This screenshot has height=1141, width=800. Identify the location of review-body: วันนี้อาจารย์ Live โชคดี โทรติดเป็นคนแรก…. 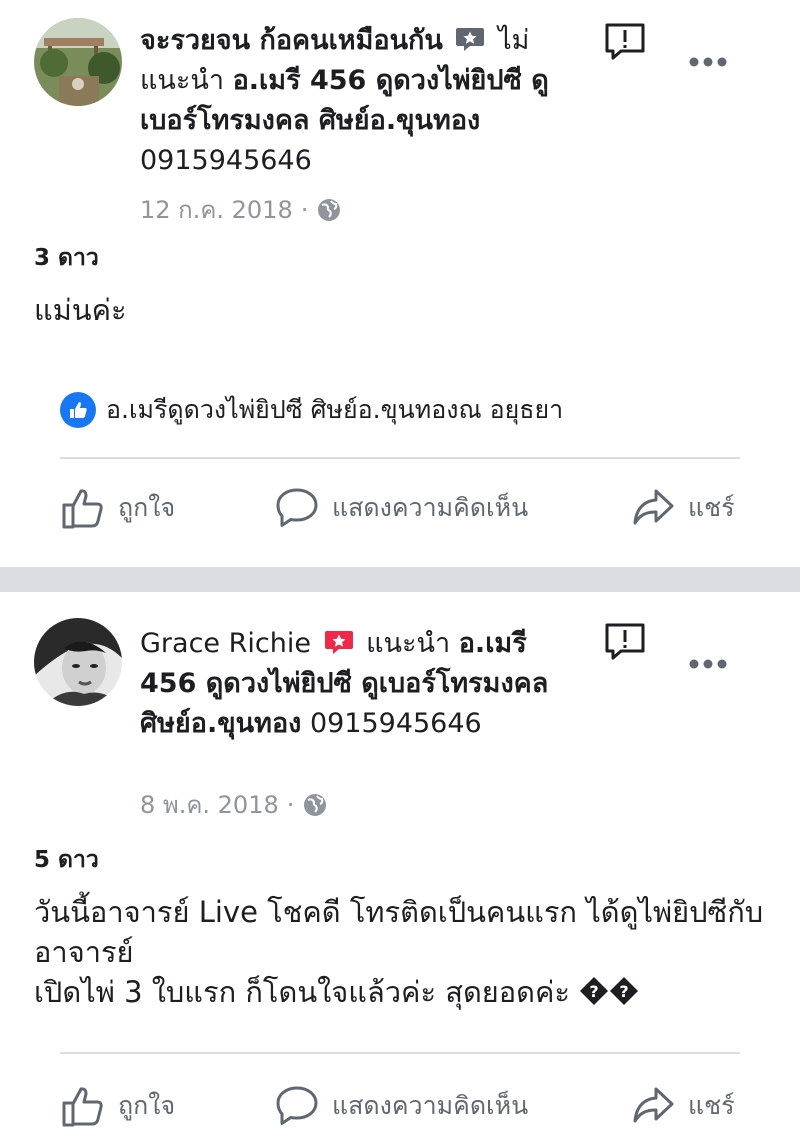
(404, 952).